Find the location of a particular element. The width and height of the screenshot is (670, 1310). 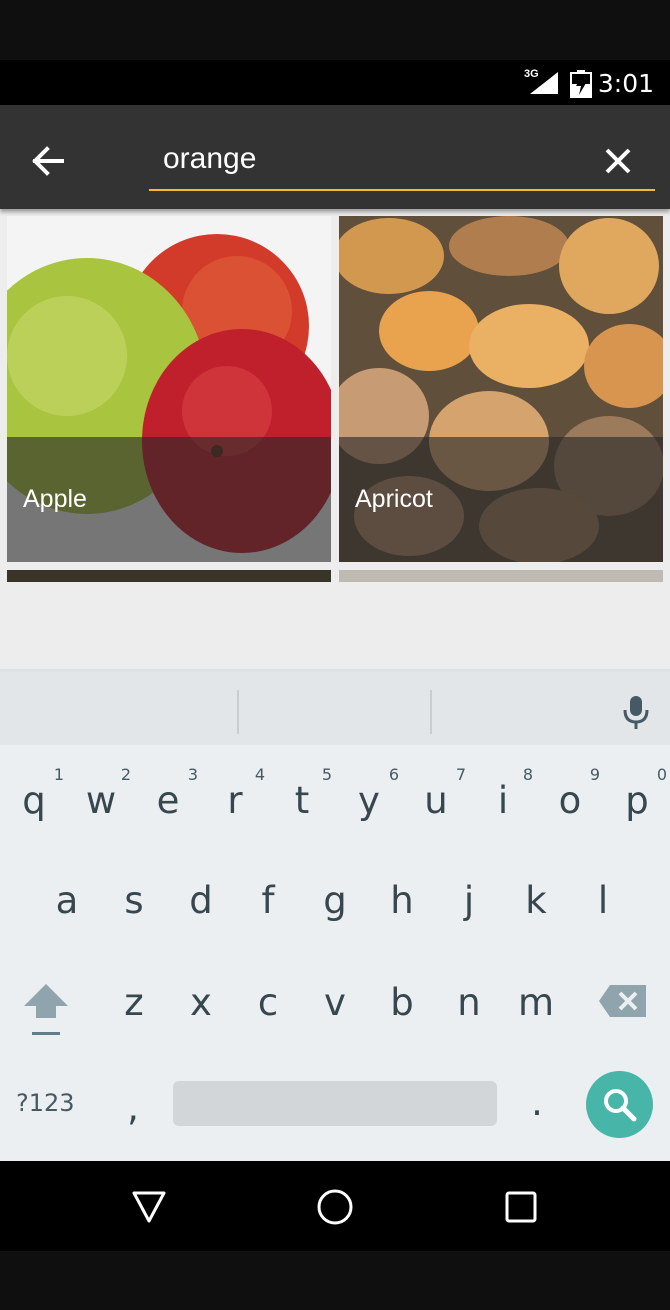

key-v: v is located at coordinates (335, 1002).